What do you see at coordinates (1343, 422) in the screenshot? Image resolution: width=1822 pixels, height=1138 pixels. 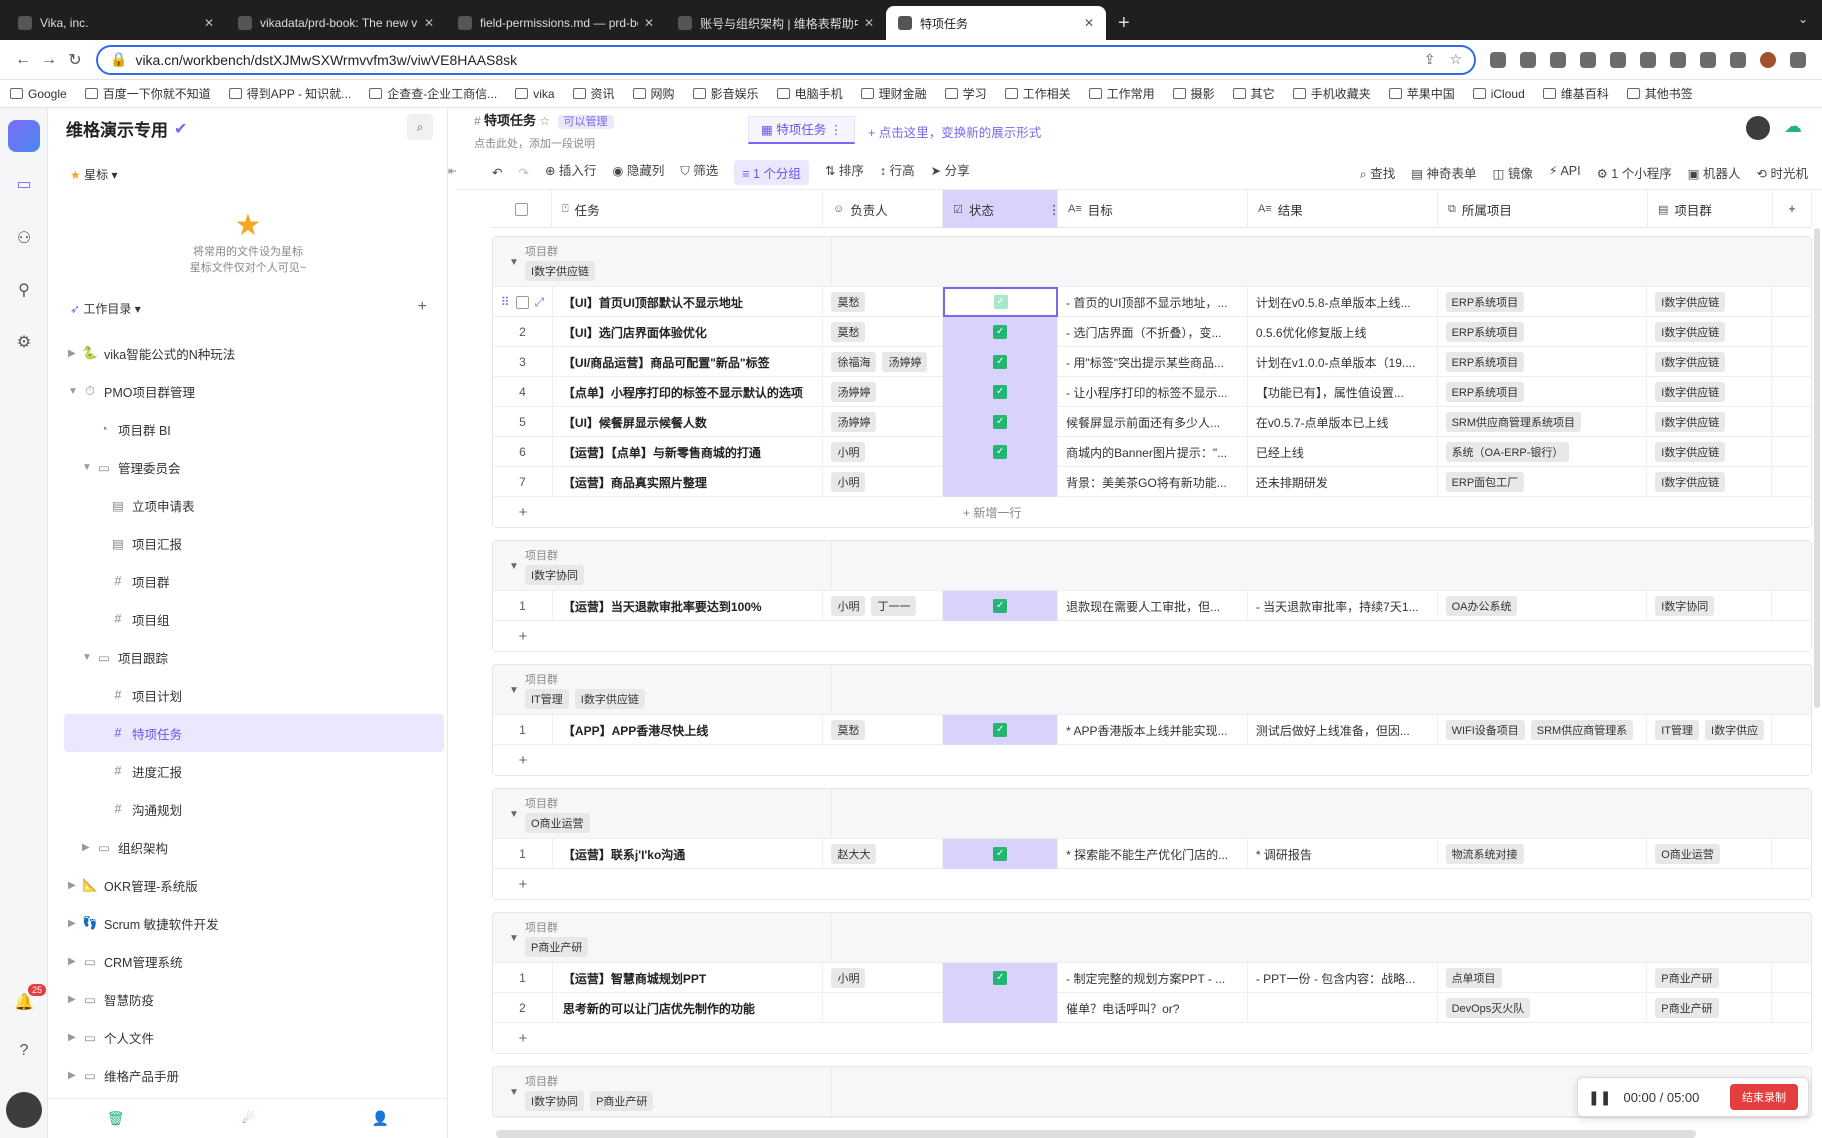 I see `result-cell: 在v0.5.7-点单版本已上线` at bounding box center [1343, 422].